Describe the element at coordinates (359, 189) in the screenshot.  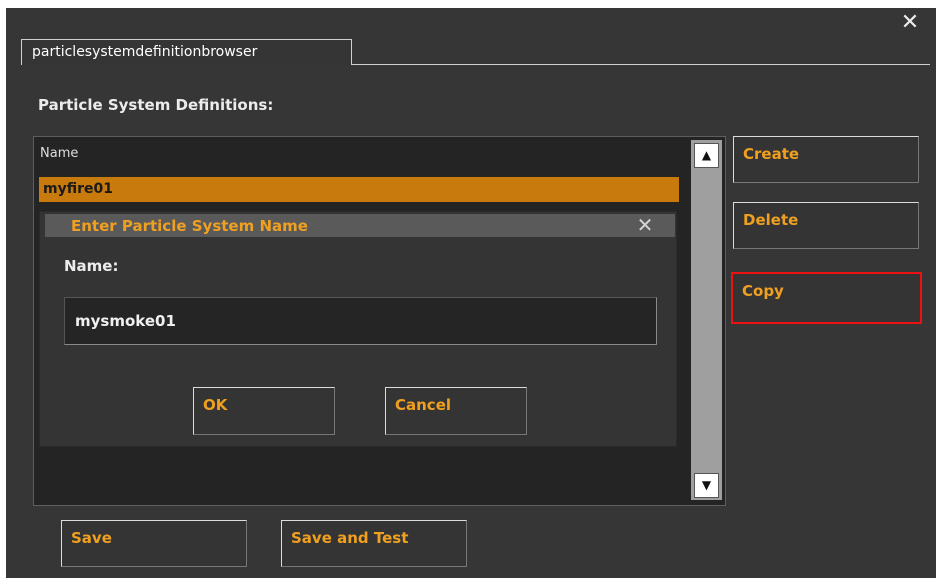
I see `list-item: myfire01` at that location.